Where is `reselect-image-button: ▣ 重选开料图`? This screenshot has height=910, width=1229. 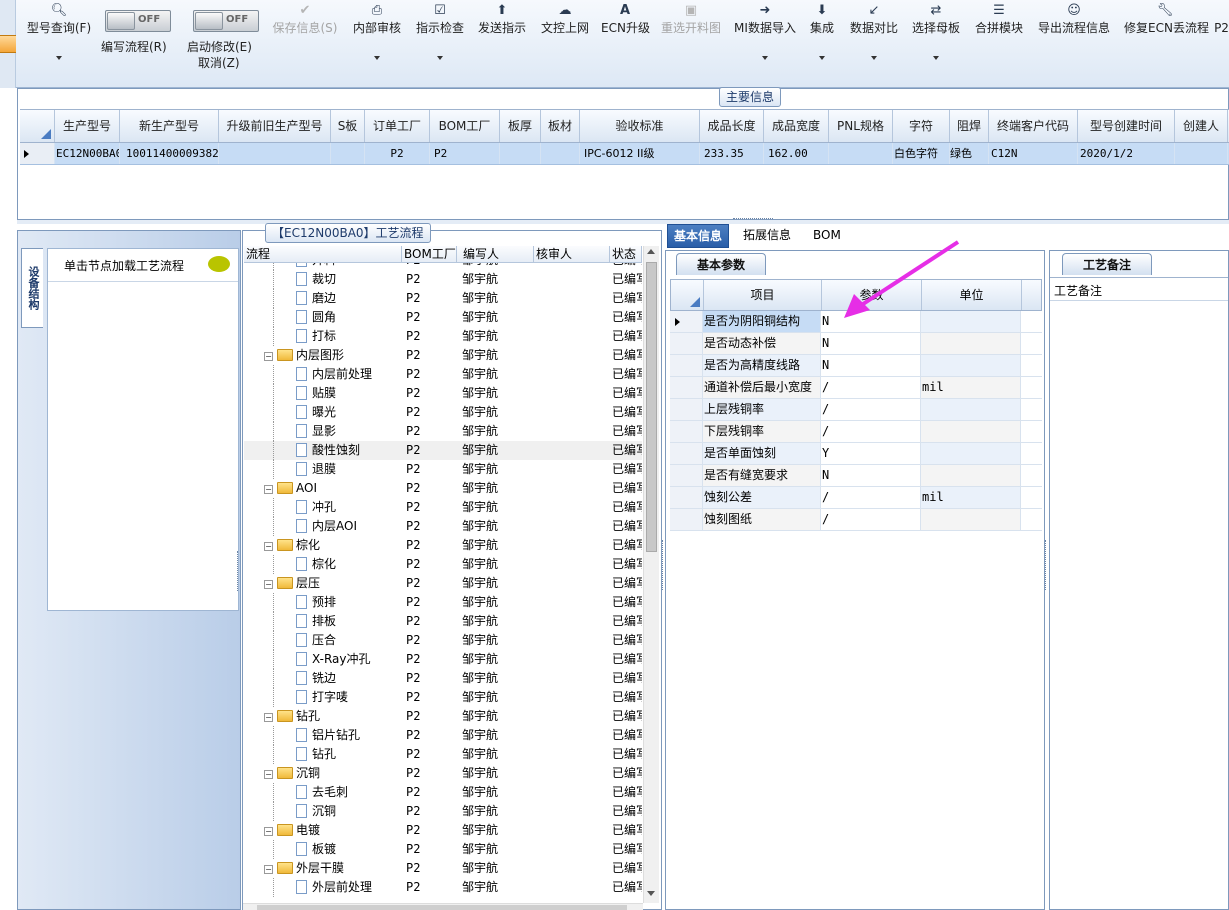 reselect-image-button: ▣ 重选开料图 is located at coordinates (691, 35).